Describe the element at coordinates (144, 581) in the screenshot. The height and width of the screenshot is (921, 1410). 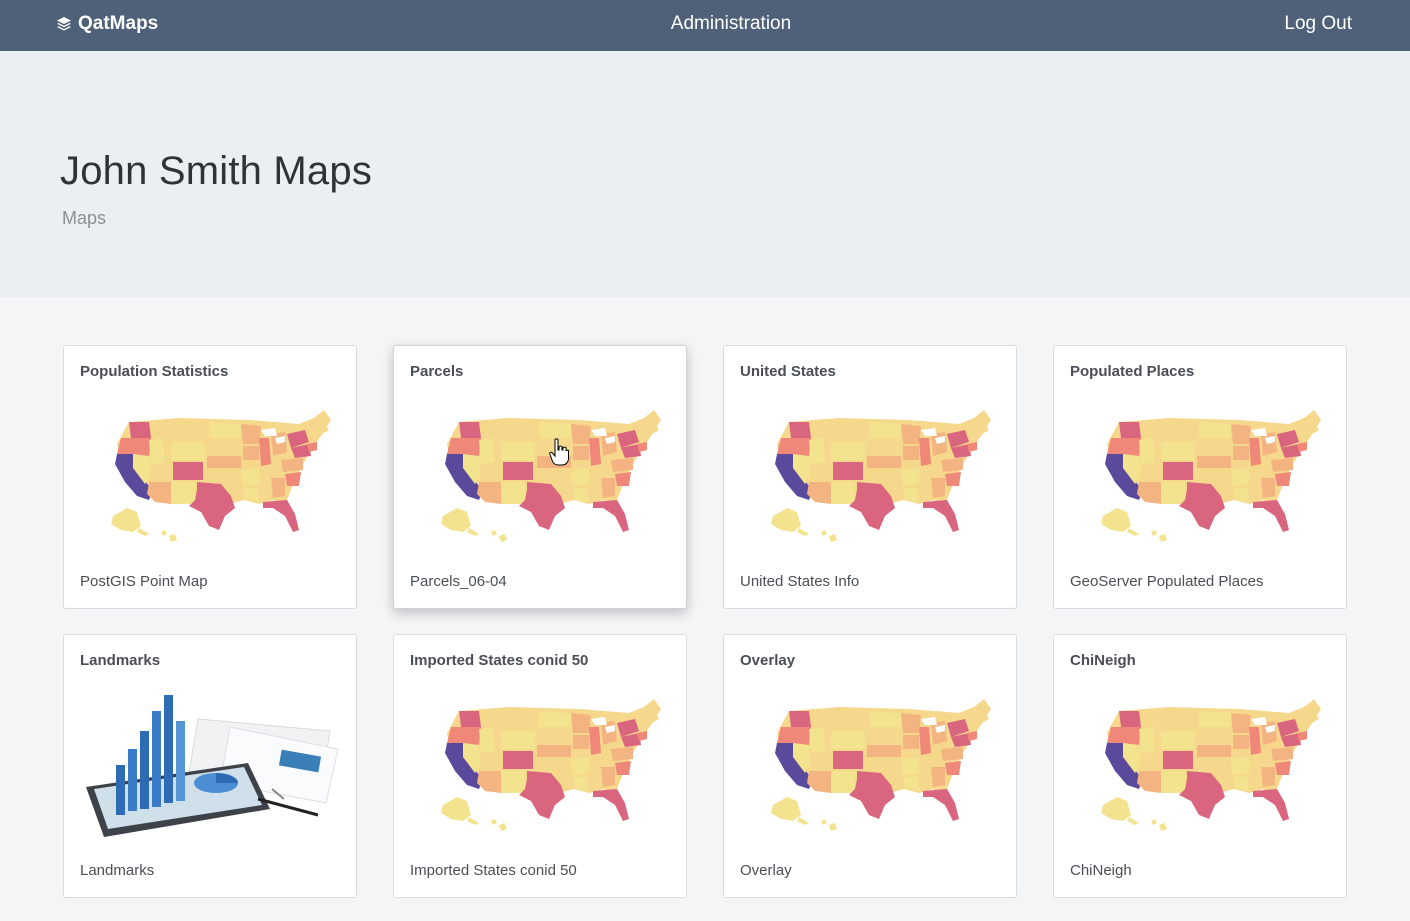
I see `card-subtitle: PostGIS Point Map` at that location.